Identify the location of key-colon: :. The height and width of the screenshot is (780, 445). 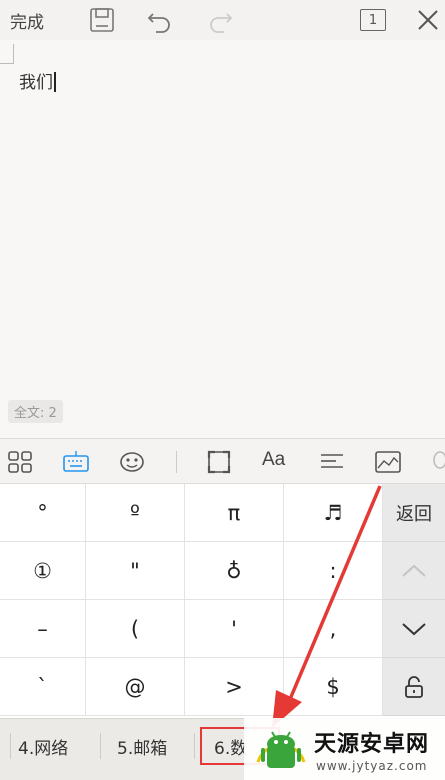
(333, 571).